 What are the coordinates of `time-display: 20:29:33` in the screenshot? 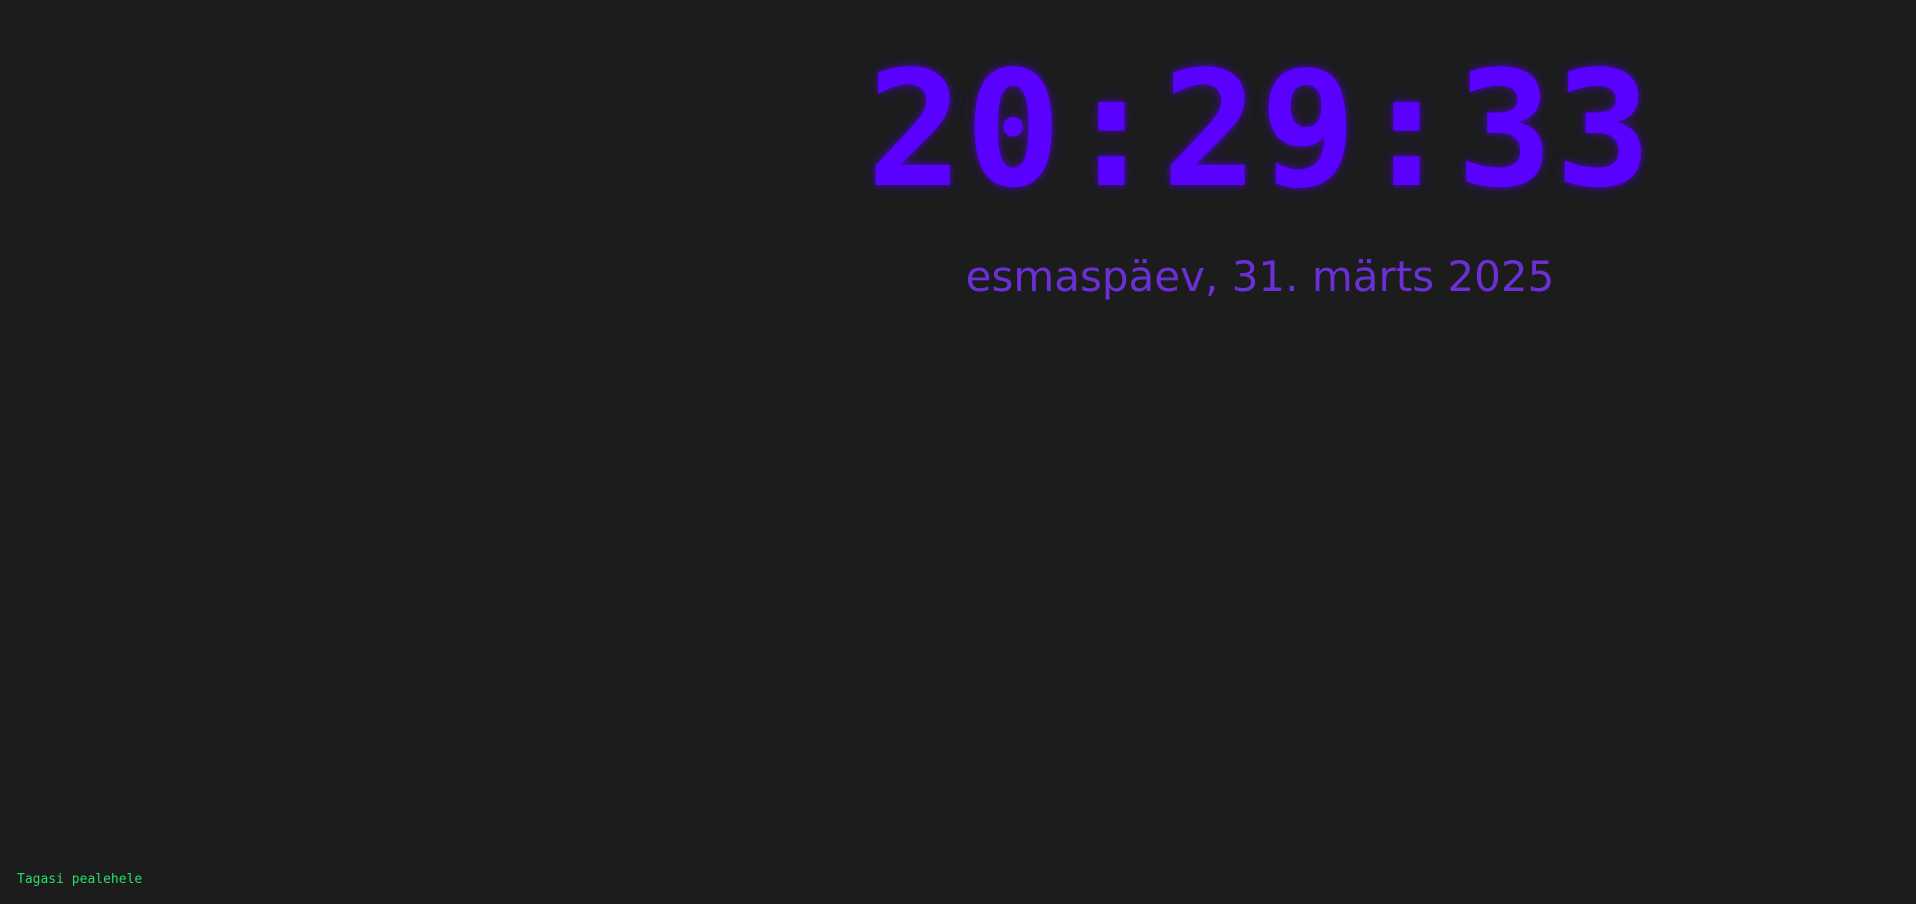 It's located at (1260, 129).